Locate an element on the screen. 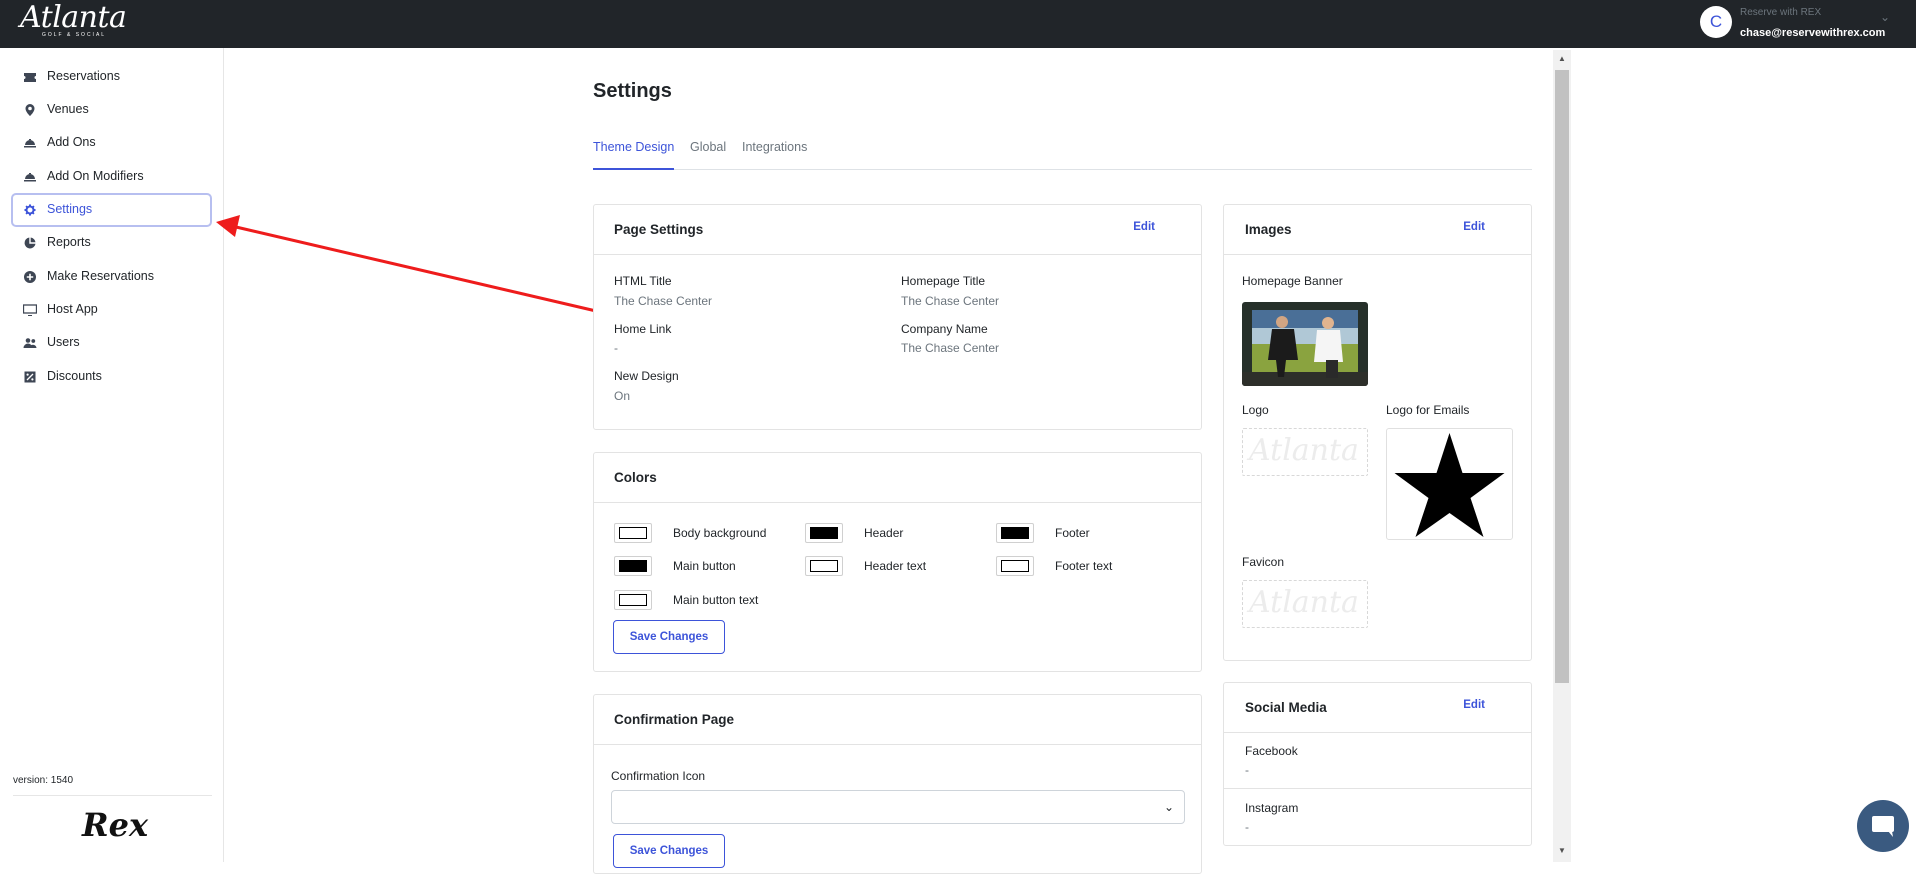 The image size is (1916, 874). edit-page-settings-button: Edit is located at coordinates (1144, 227).